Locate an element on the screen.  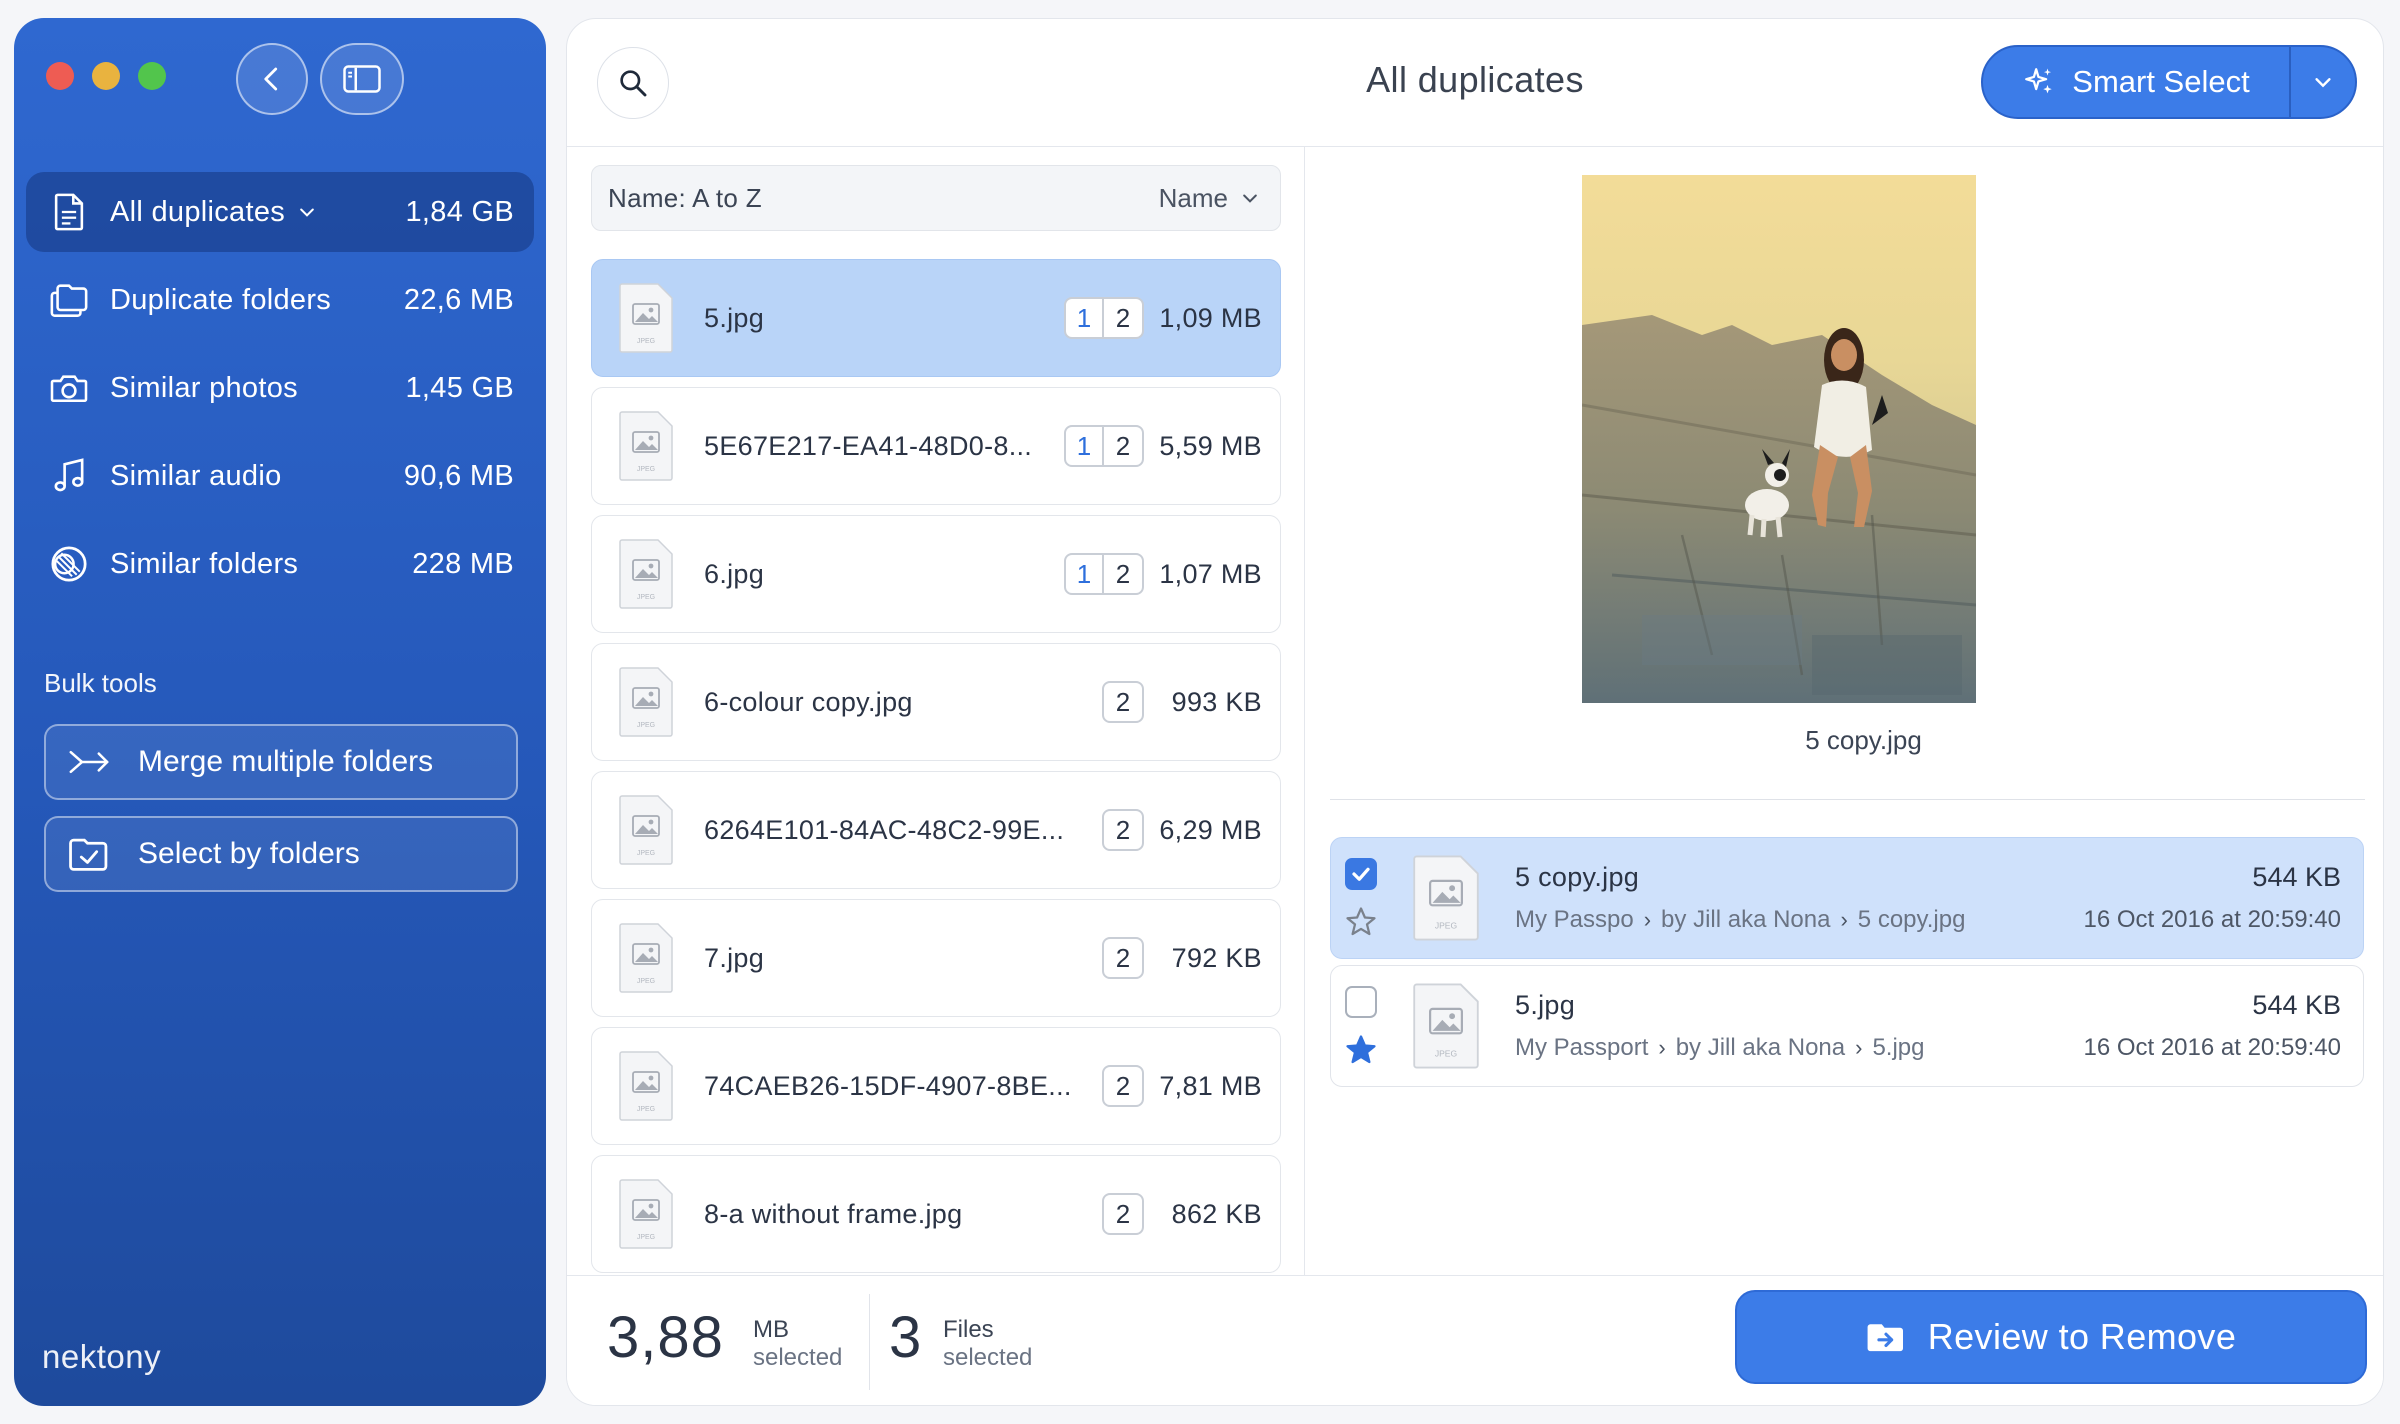
sidebar-item-duplicate-folders: Duplicate folders 22,6 MB is located at coordinates (280, 300).